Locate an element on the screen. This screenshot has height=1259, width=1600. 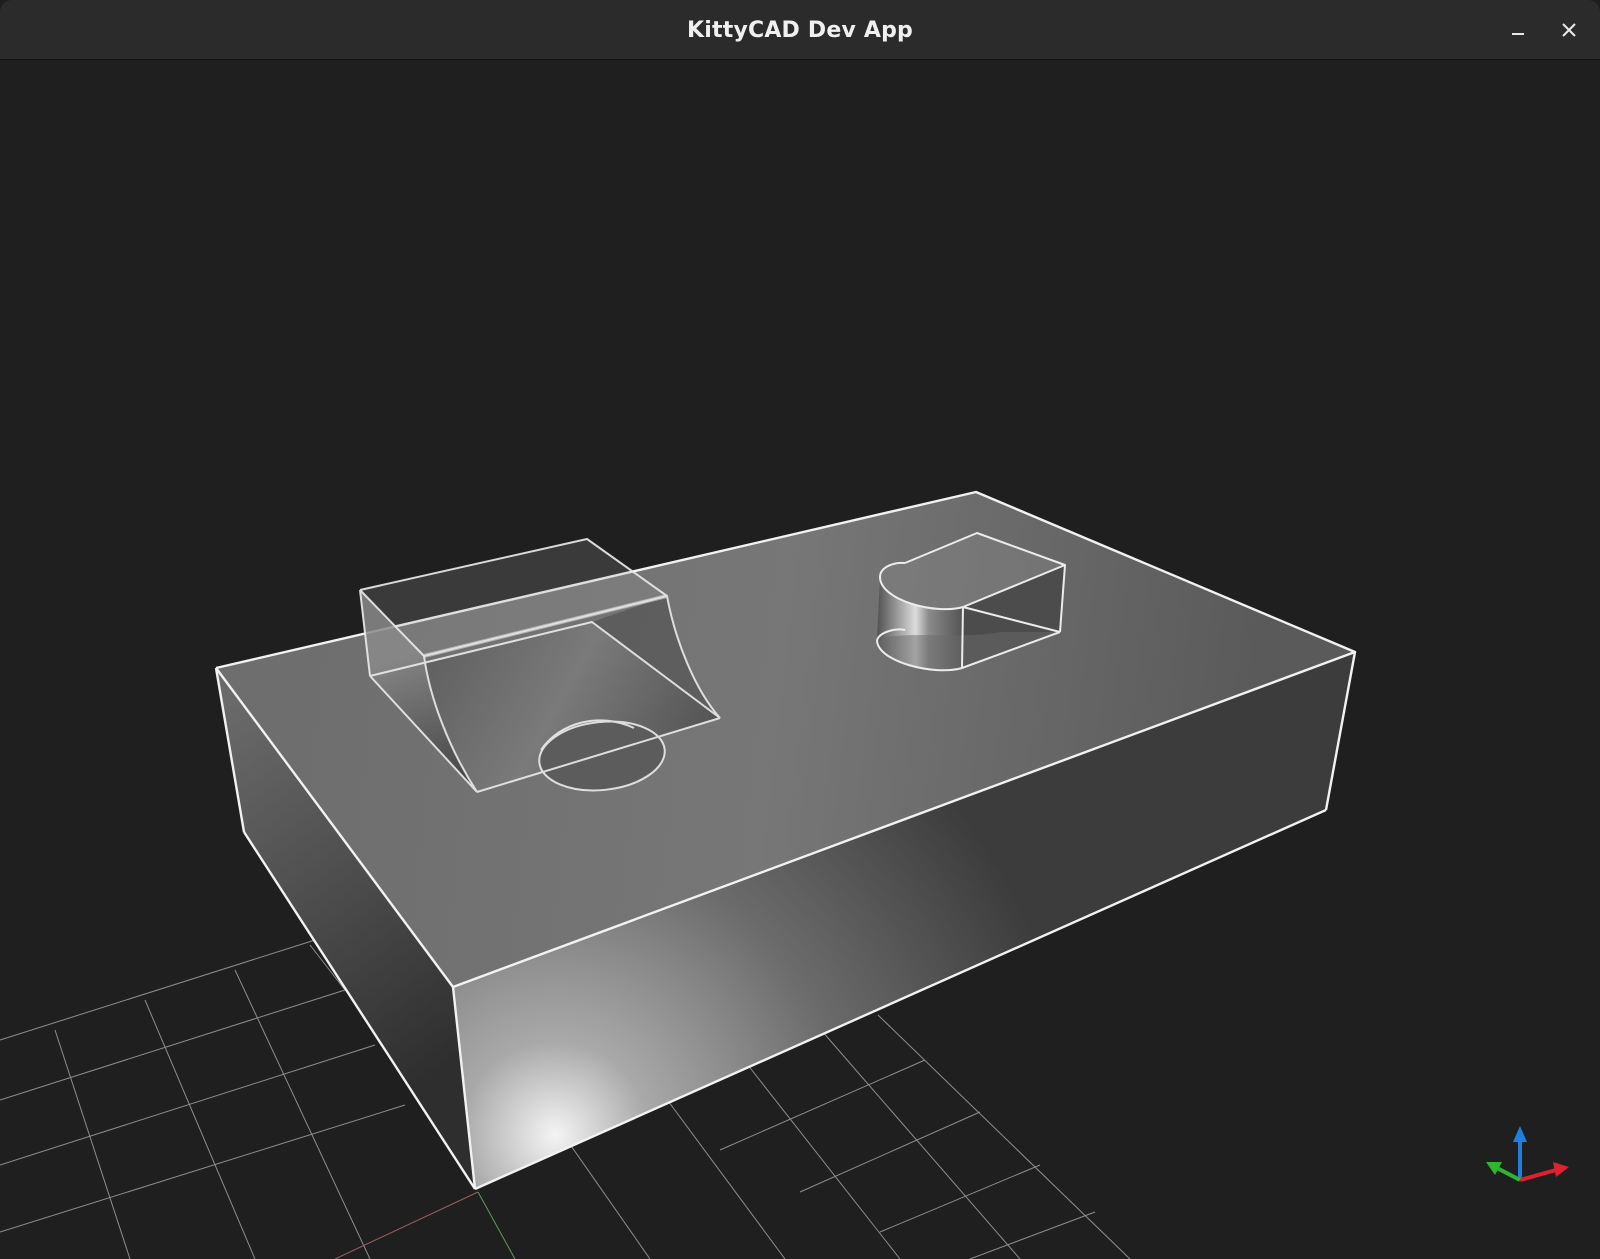
title-bar: KittyCAD Dev App is located at coordinates (800, 30).